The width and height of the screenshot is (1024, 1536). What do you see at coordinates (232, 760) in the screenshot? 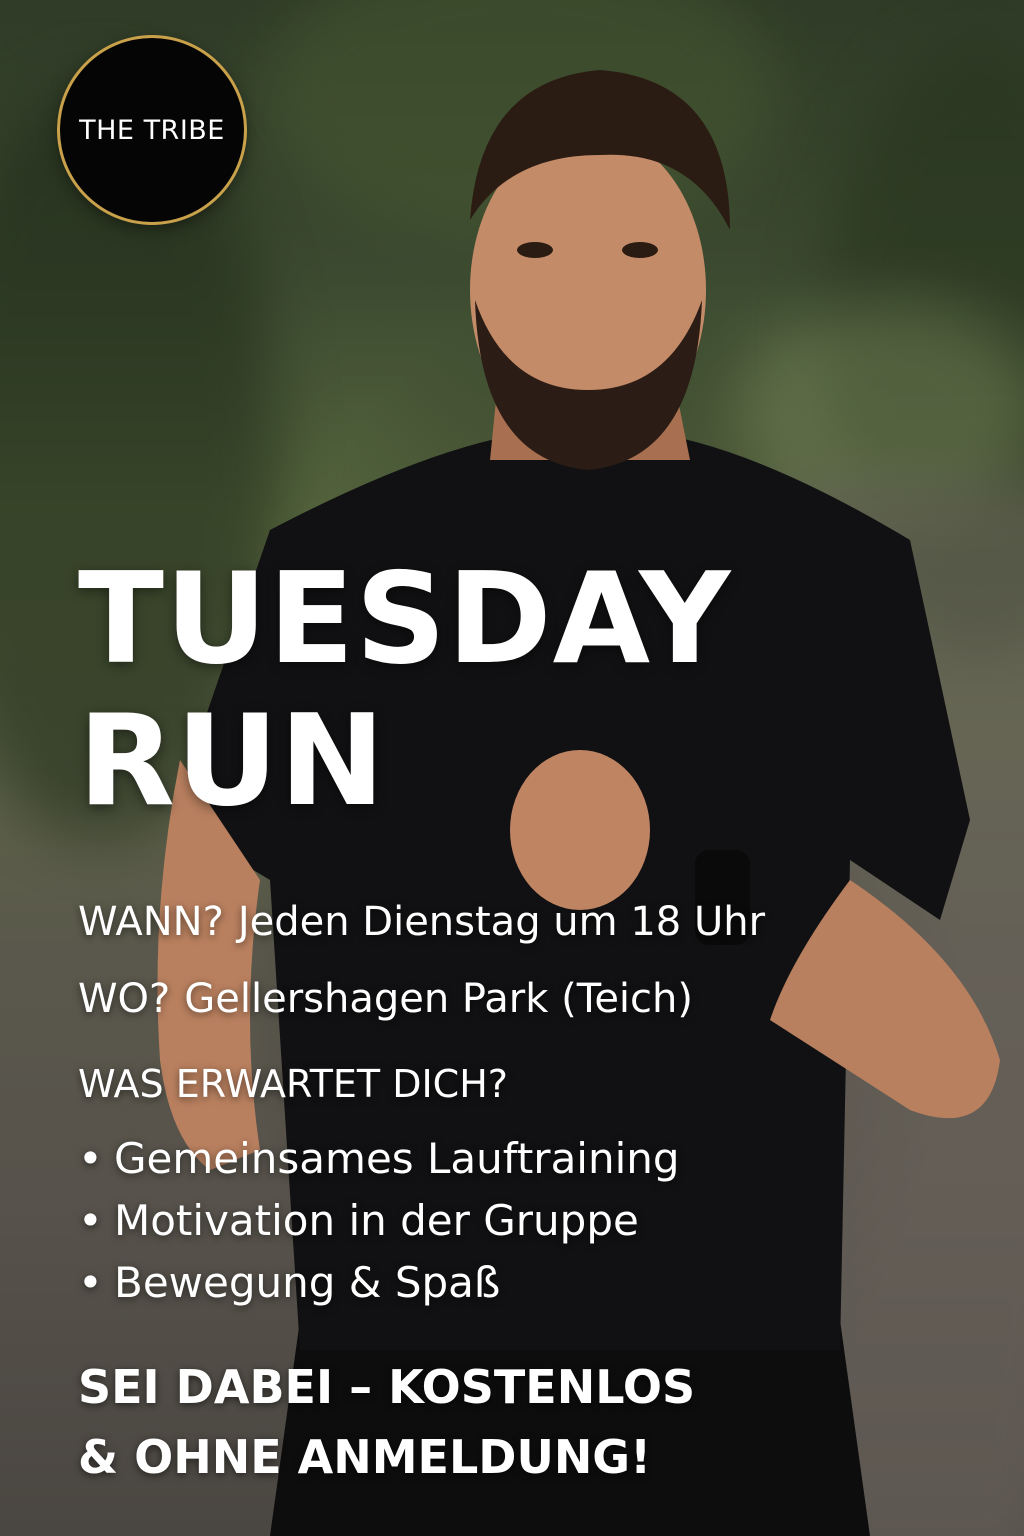
I see `headline-line-2: RUN` at bounding box center [232, 760].